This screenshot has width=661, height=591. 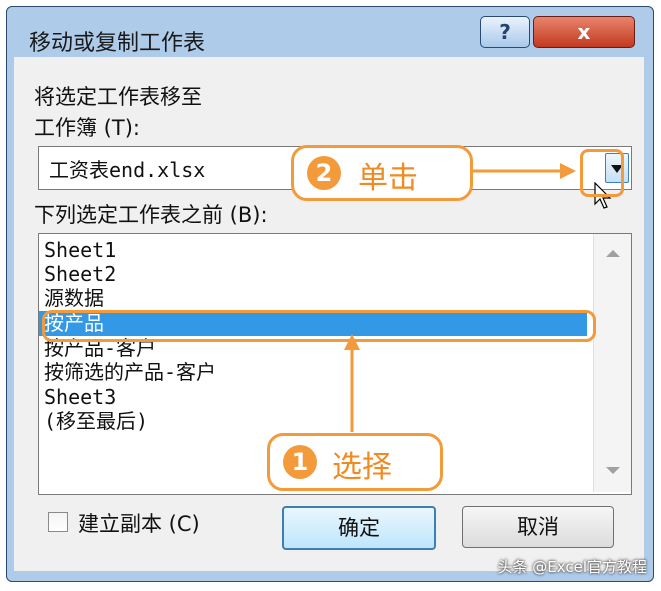 I want to click on list-item: Sheet1, so click(x=80, y=250).